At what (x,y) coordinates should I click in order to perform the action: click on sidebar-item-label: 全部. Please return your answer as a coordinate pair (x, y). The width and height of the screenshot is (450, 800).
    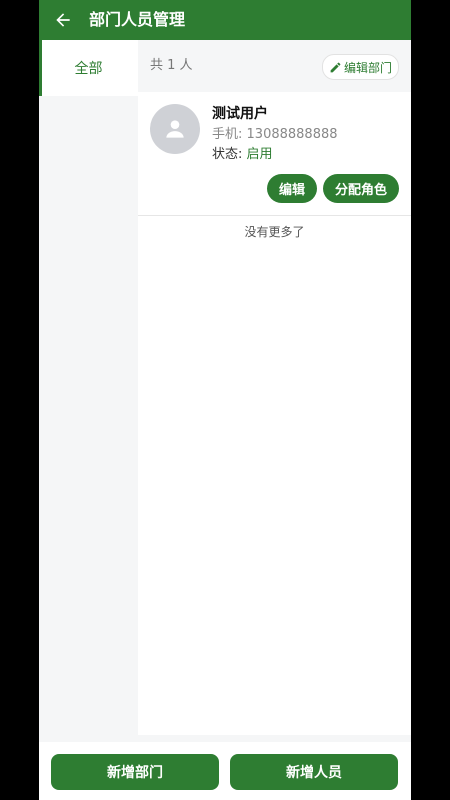
    Looking at the image, I should click on (88, 69).